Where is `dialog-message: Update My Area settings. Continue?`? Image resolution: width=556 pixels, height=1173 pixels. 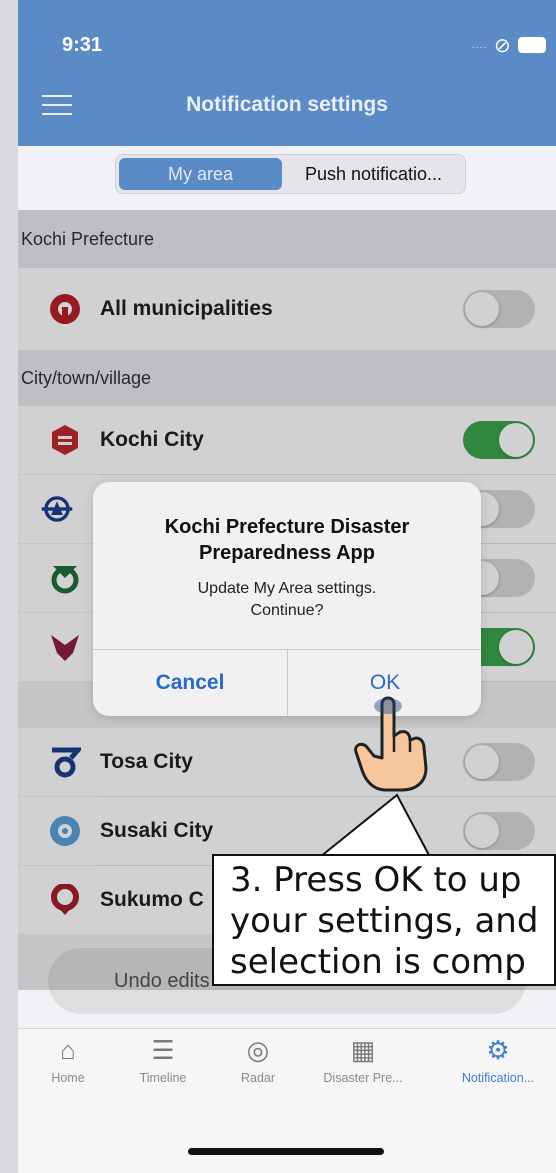
dialog-message: Update My Area settings. Continue? is located at coordinates (287, 599).